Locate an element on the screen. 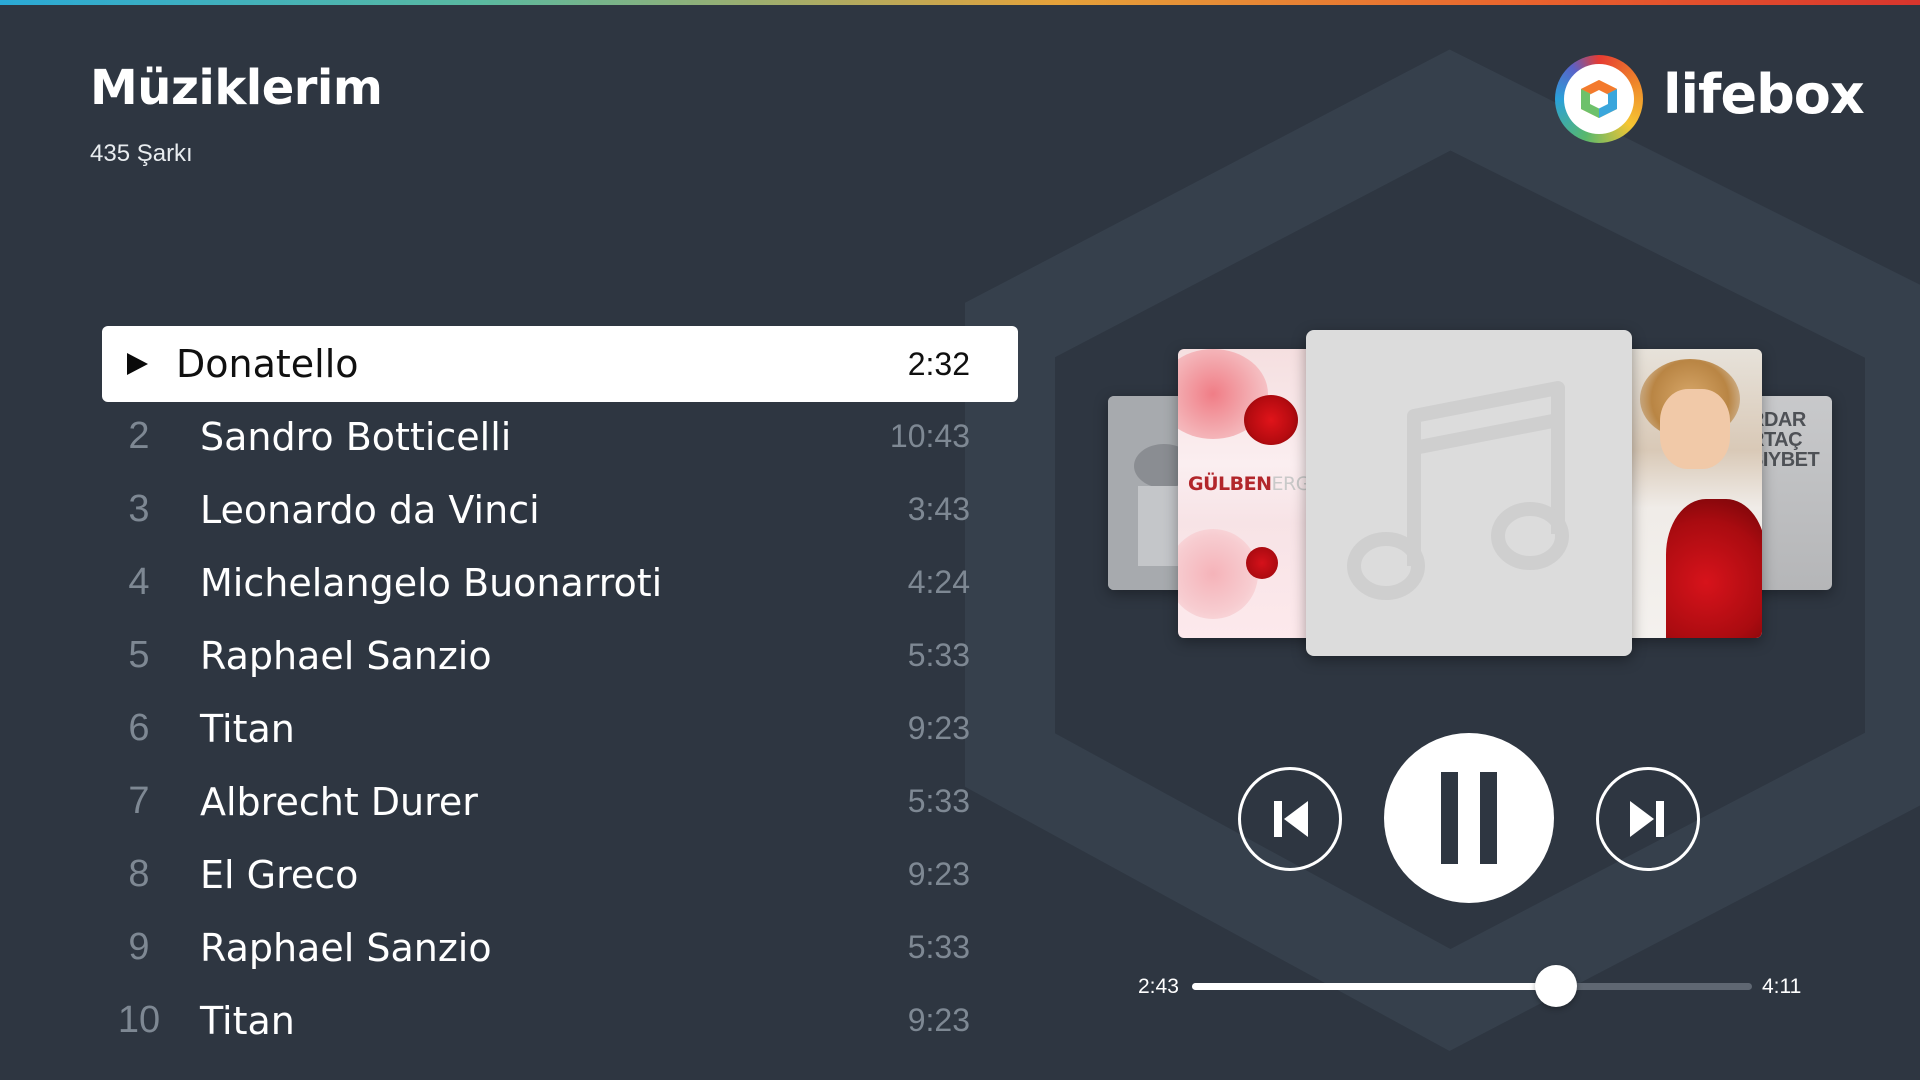 This screenshot has width=1920, height=1080. skip-previous-icon is located at coordinates (1291, 819).